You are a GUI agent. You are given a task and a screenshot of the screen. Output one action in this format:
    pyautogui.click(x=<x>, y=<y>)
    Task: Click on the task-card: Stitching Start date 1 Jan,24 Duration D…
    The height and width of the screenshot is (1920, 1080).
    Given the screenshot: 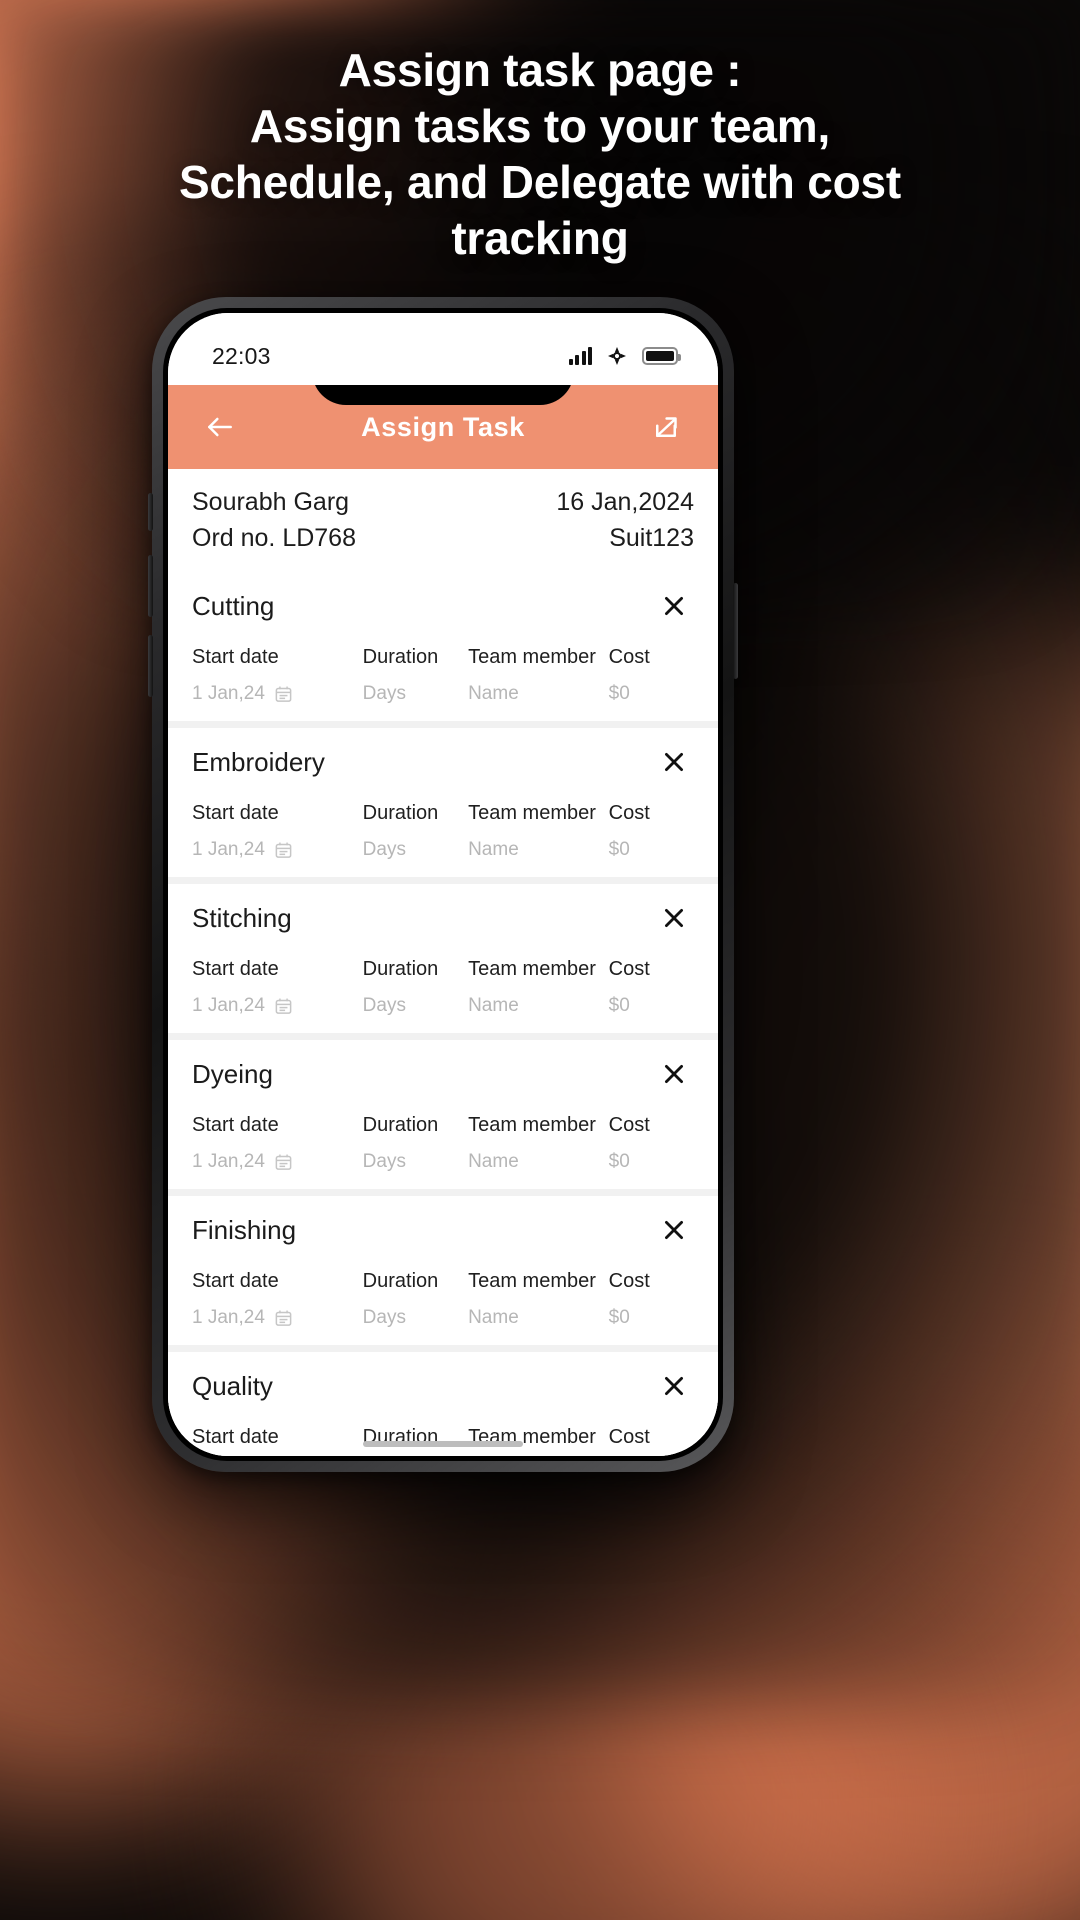 What is the action you would take?
    pyautogui.click(x=443, y=958)
    